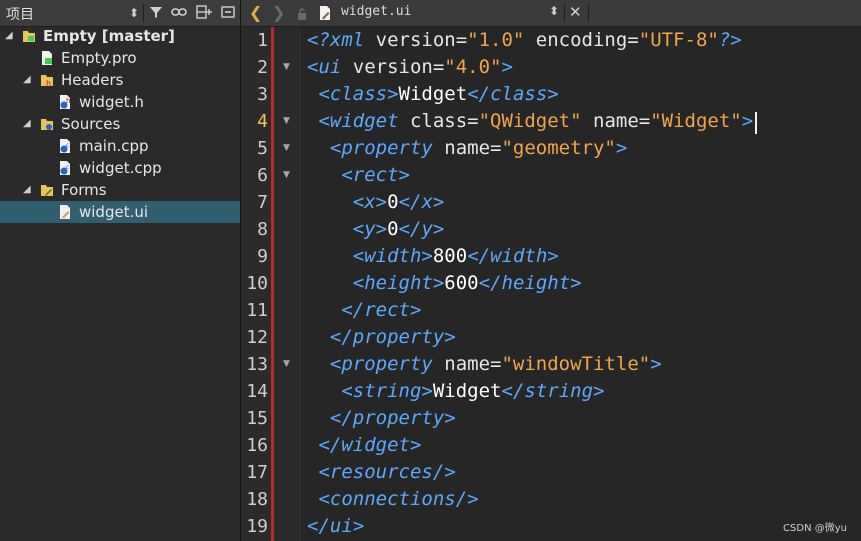 The image size is (861, 541). Describe the element at coordinates (536, 121) in the screenshot. I see `code-line: <widget class="QWidget" name="Widget">` at that location.